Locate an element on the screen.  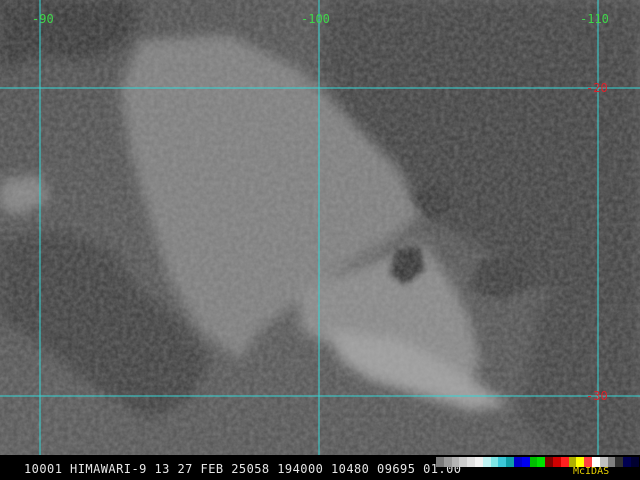
longitude-label: -90 is located at coordinates (43, 19).